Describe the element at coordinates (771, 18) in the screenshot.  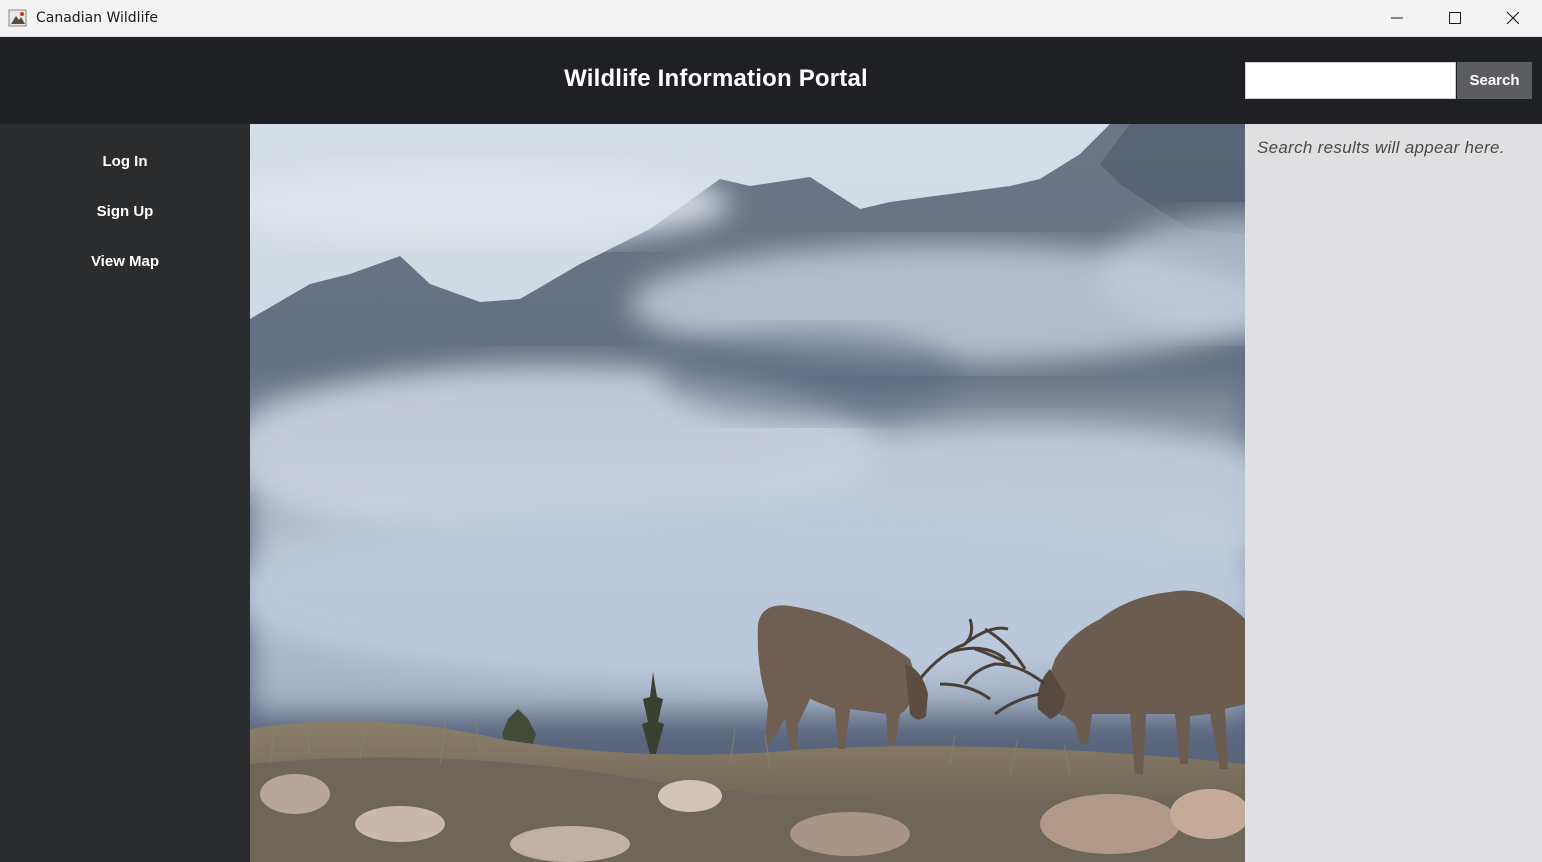
I see `window-titlebar: Canadian Wildlife` at that location.